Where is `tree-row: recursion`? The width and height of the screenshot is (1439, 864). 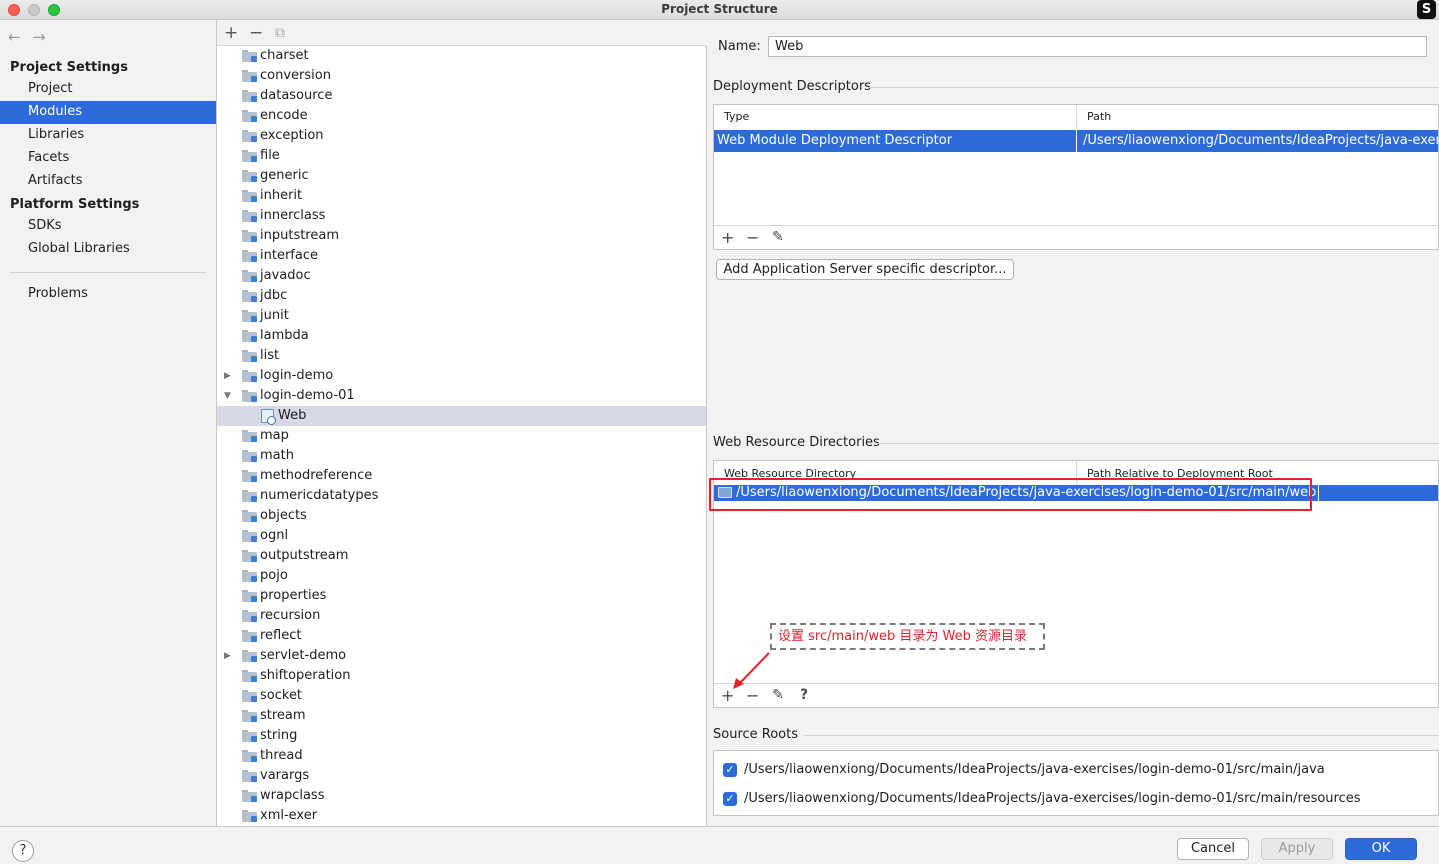 tree-row: recursion is located at coordinates (461, 616).